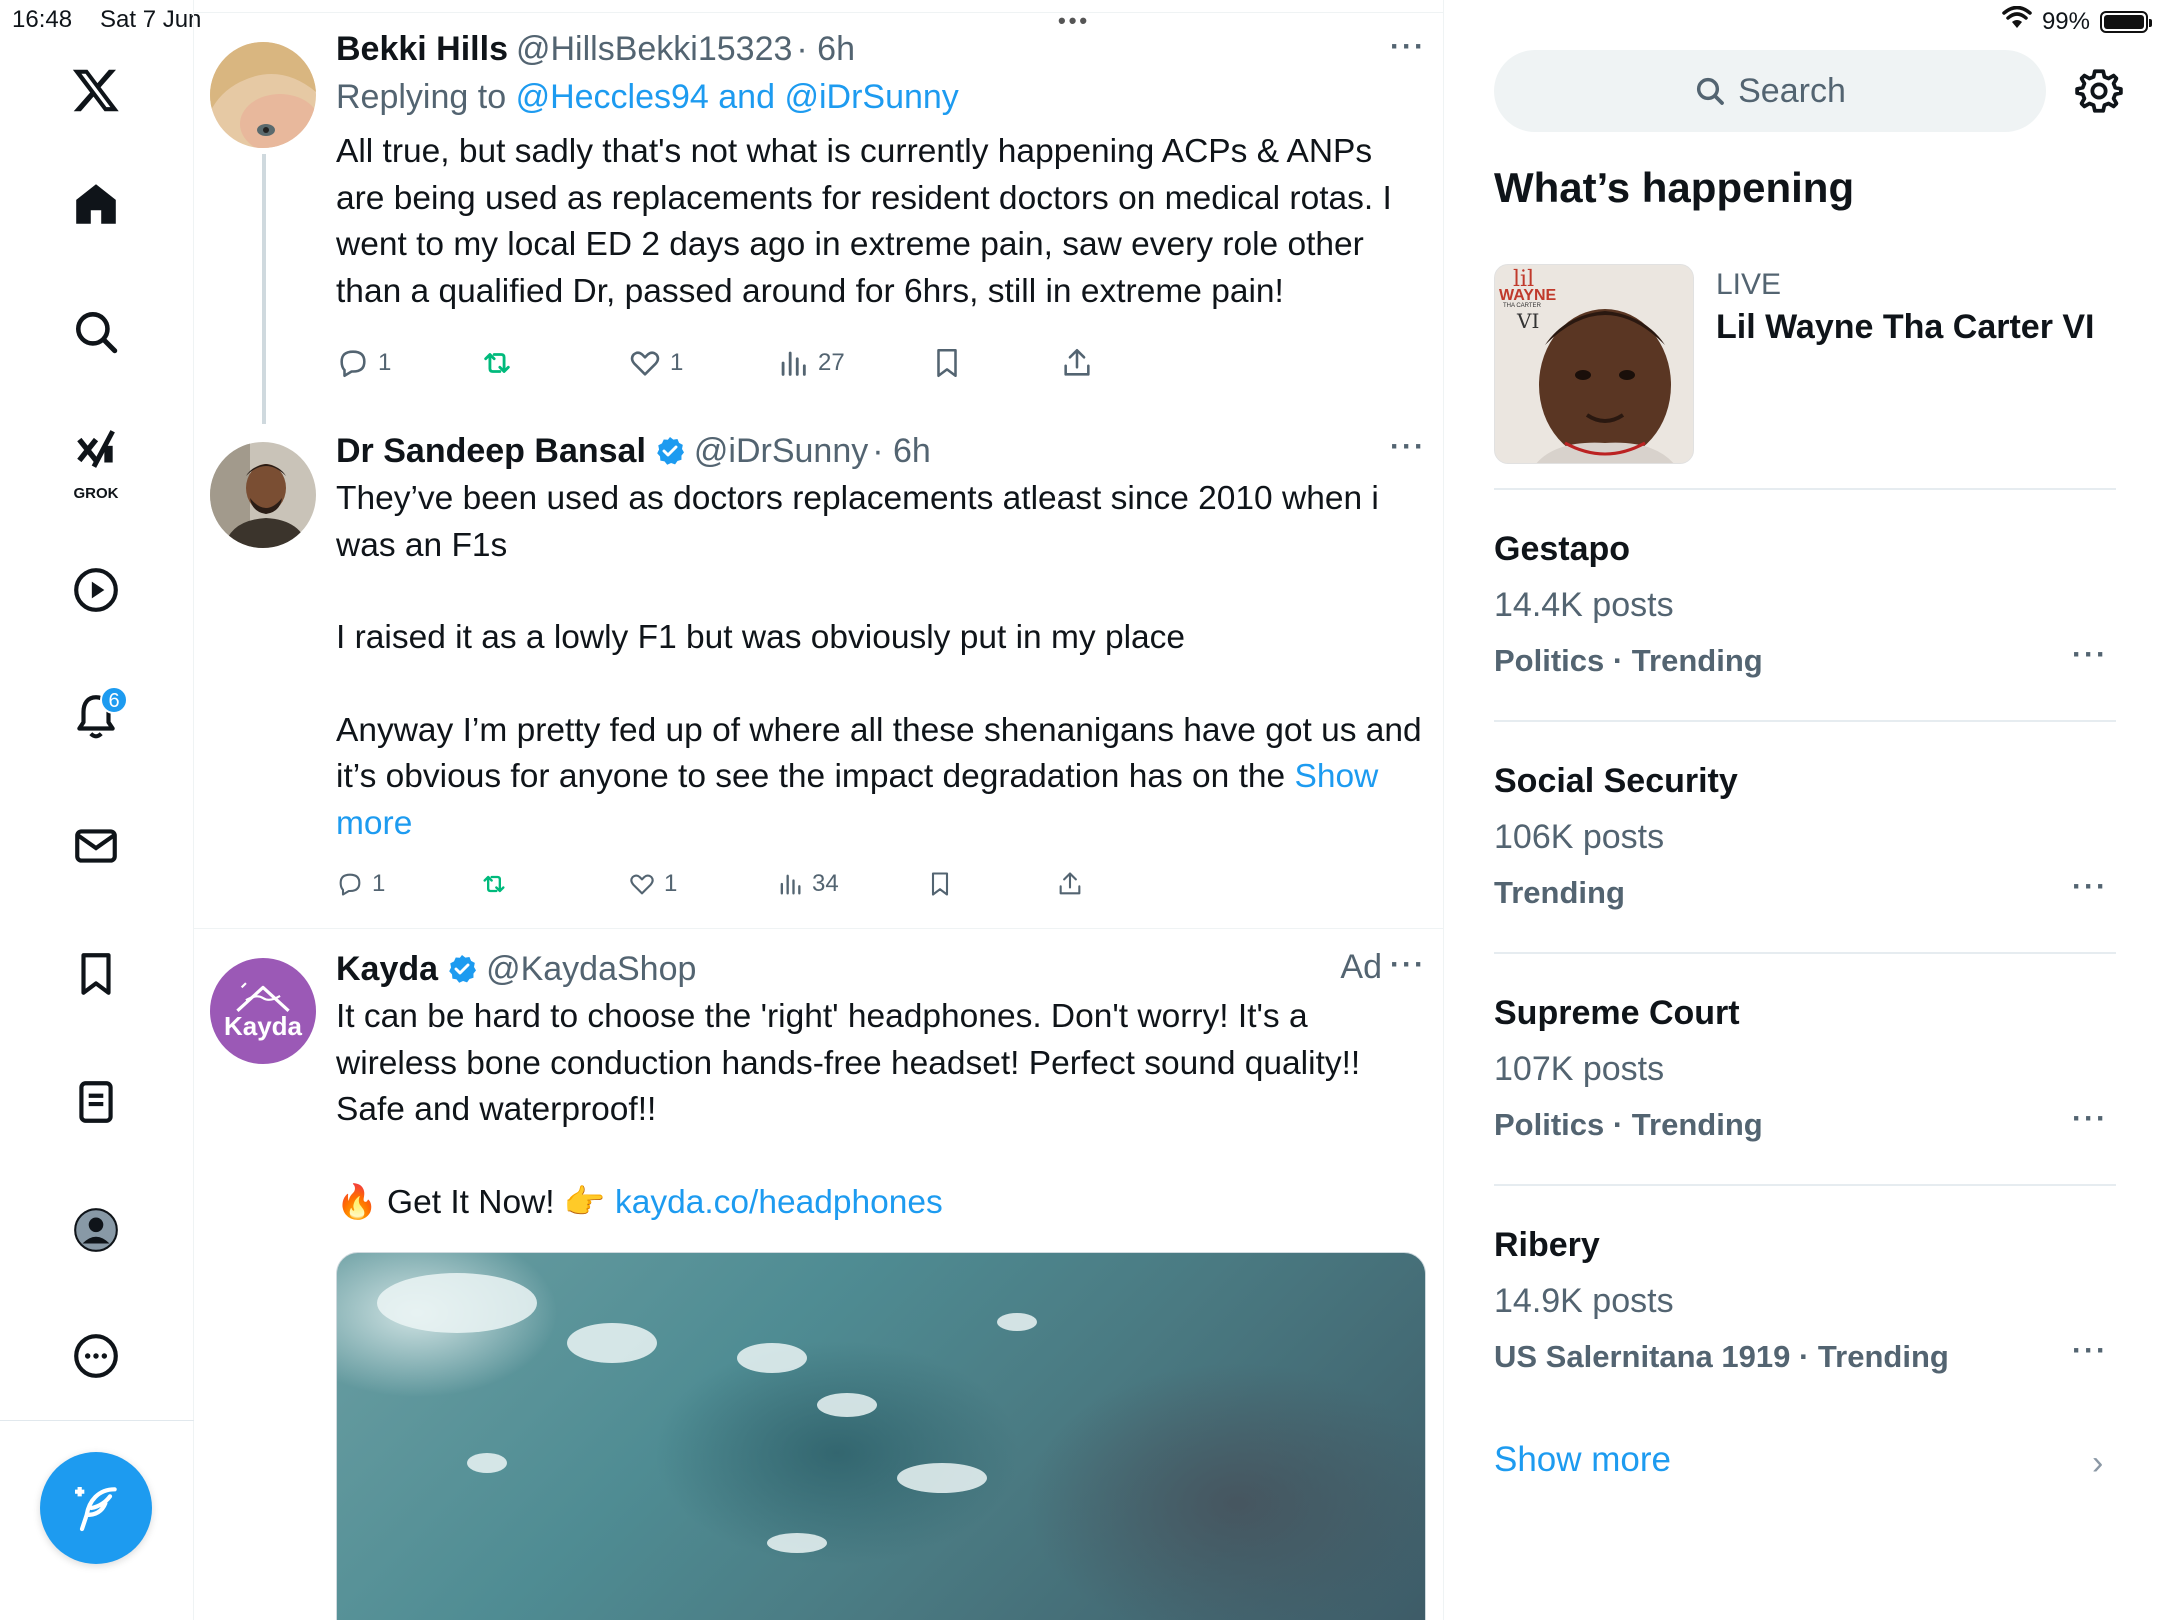 Image resolution: width=2160 pixels, height=1620 pixels. Describe the element at coordinates (1805, 1185) in the screenshot. I see `sidebar-separator` at that location.